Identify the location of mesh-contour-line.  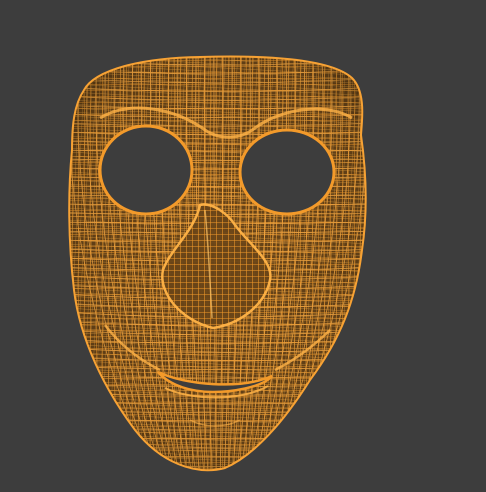
(220, 475).